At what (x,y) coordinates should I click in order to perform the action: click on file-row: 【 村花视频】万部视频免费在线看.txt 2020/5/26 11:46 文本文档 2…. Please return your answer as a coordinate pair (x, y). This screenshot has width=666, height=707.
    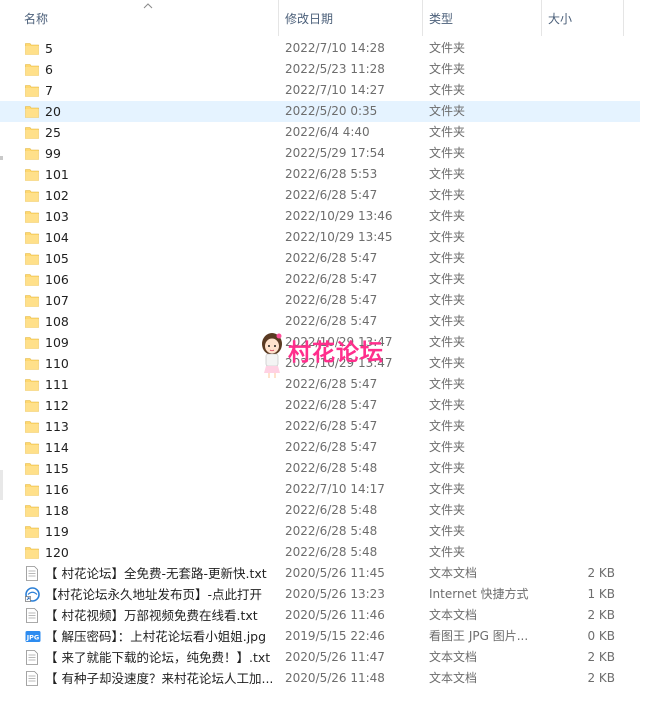
    Looking at the image, I should click on (320, 615).